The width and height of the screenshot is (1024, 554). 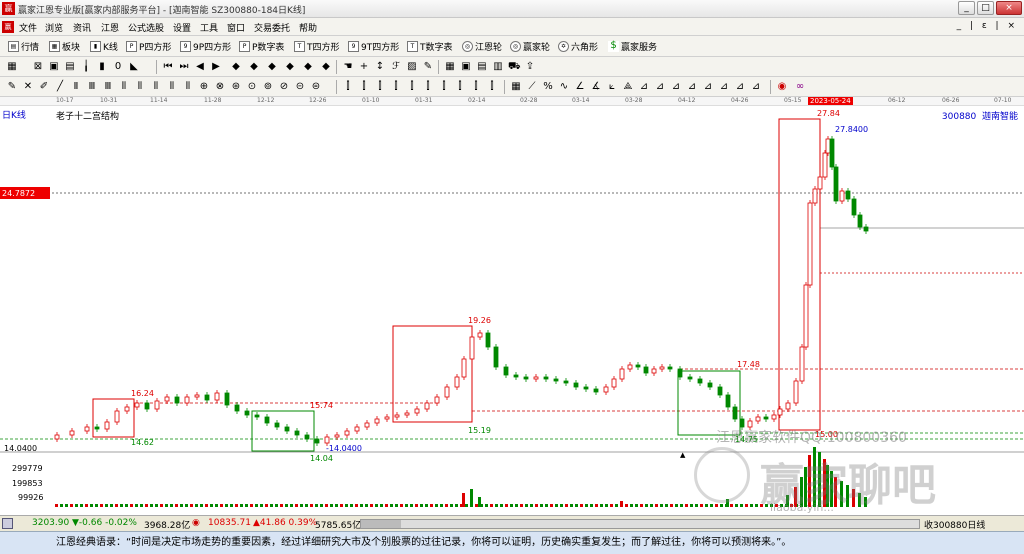 I want to click on circle7-tool-icon: ⊝, so click(x=300, y=87).